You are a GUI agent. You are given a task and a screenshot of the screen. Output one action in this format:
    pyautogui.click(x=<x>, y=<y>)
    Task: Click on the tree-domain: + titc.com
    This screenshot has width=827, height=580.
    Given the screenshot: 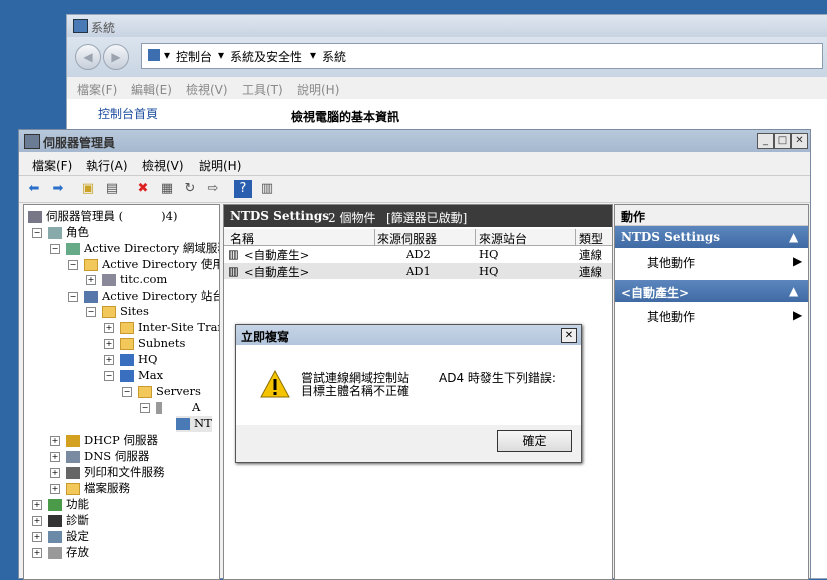 What is the action you would take?
    pyautogui.click(x=126, y=280)
    